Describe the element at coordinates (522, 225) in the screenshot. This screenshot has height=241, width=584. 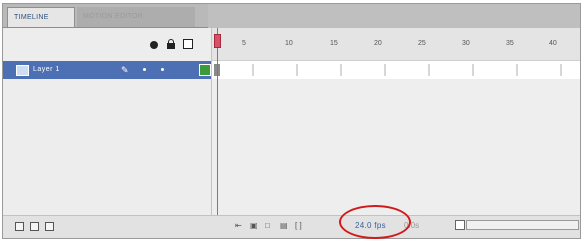
I see `horizontal-scrollbar` at that location.